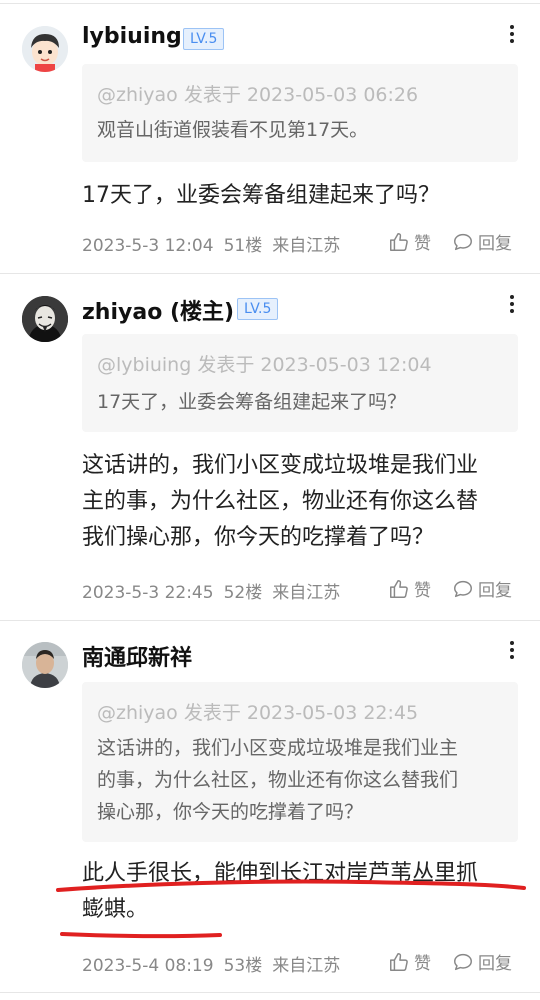  What do you see at coordinates (278, 780) in the screenshot?
I see `quote-line: 的事，为什么社区，物业还有你这么替我们` at bounding box center [278, 780].